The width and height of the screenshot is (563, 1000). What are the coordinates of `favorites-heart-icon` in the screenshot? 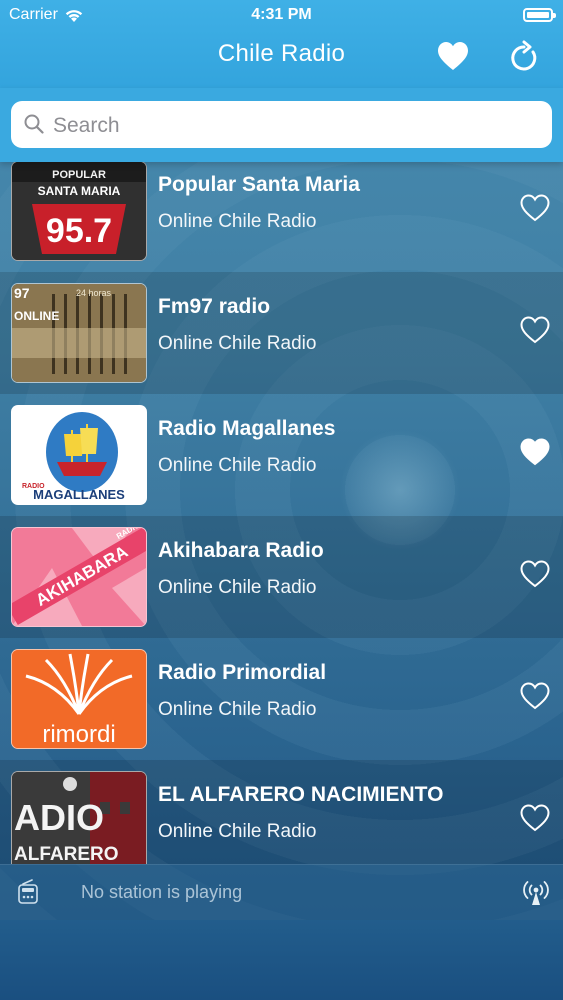 It's located at (453, 57).